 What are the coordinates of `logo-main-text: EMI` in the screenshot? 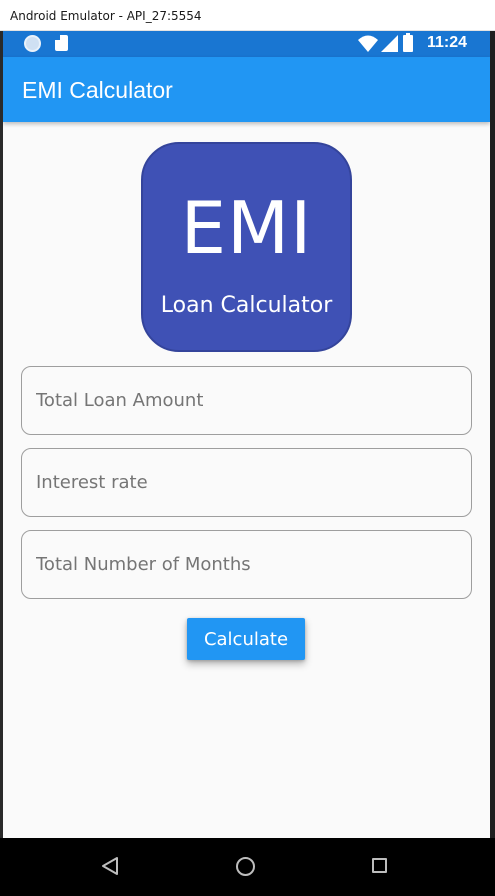 It's located at (246, 228).